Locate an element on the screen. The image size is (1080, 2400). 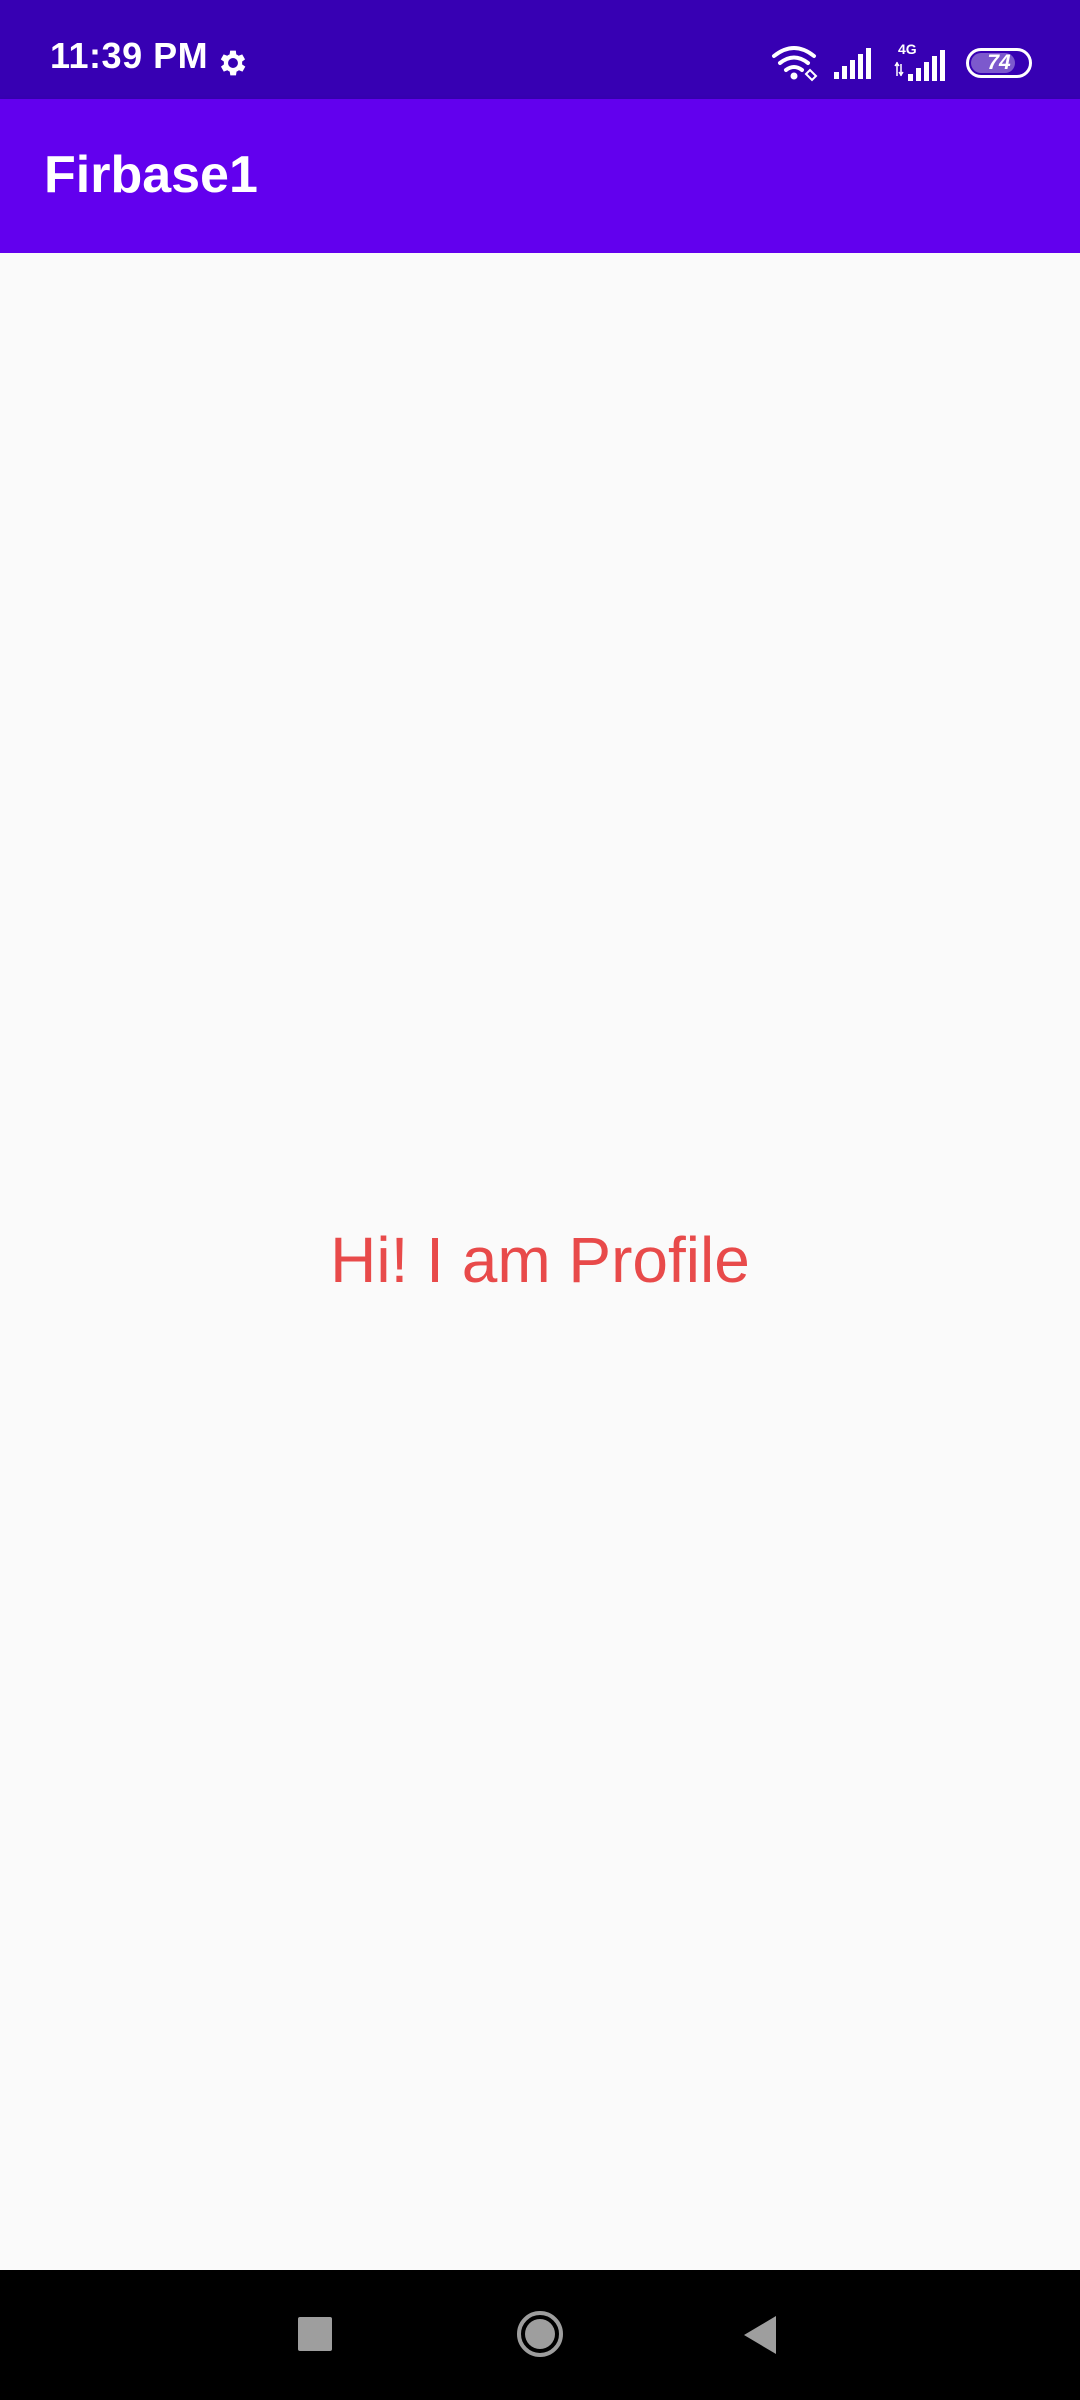
wifi-icon is located at coordinates (795, 64).